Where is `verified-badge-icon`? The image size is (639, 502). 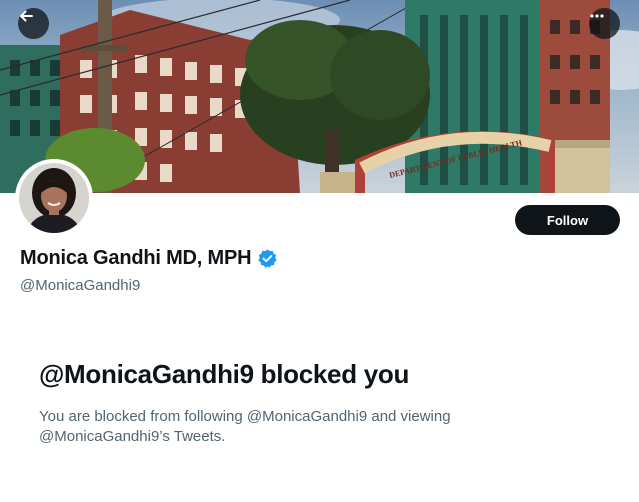 verified-badge-icon is located at coordinates (267, 258).